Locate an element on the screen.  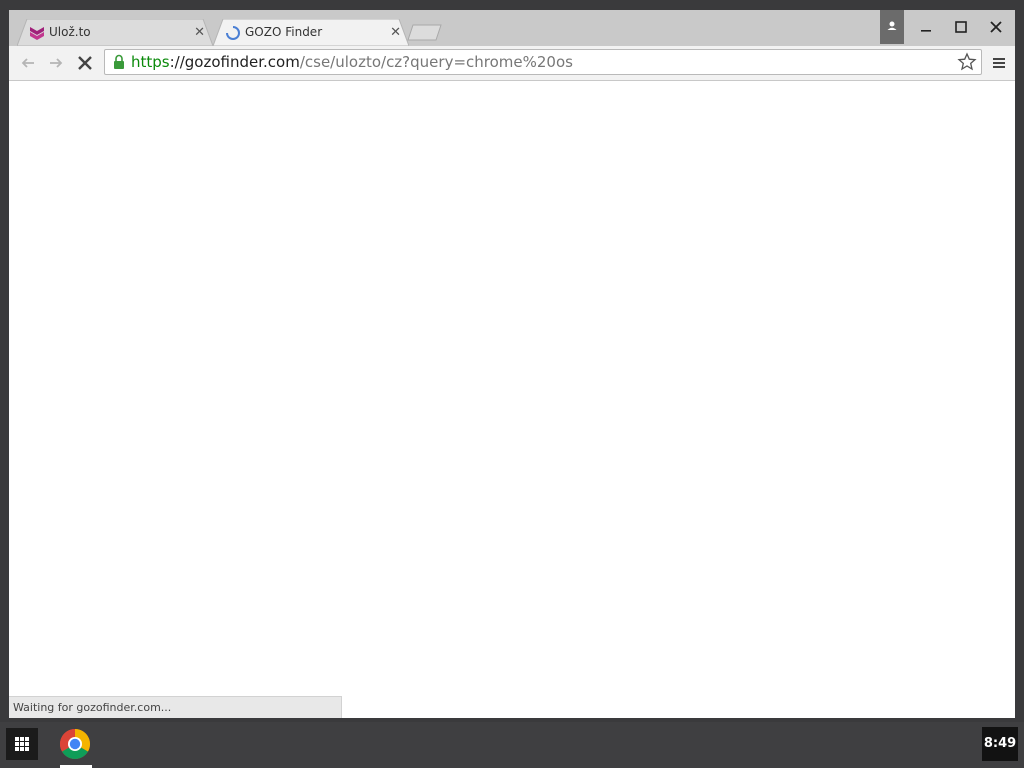
close-window-button is located at coordinates (996, 27).